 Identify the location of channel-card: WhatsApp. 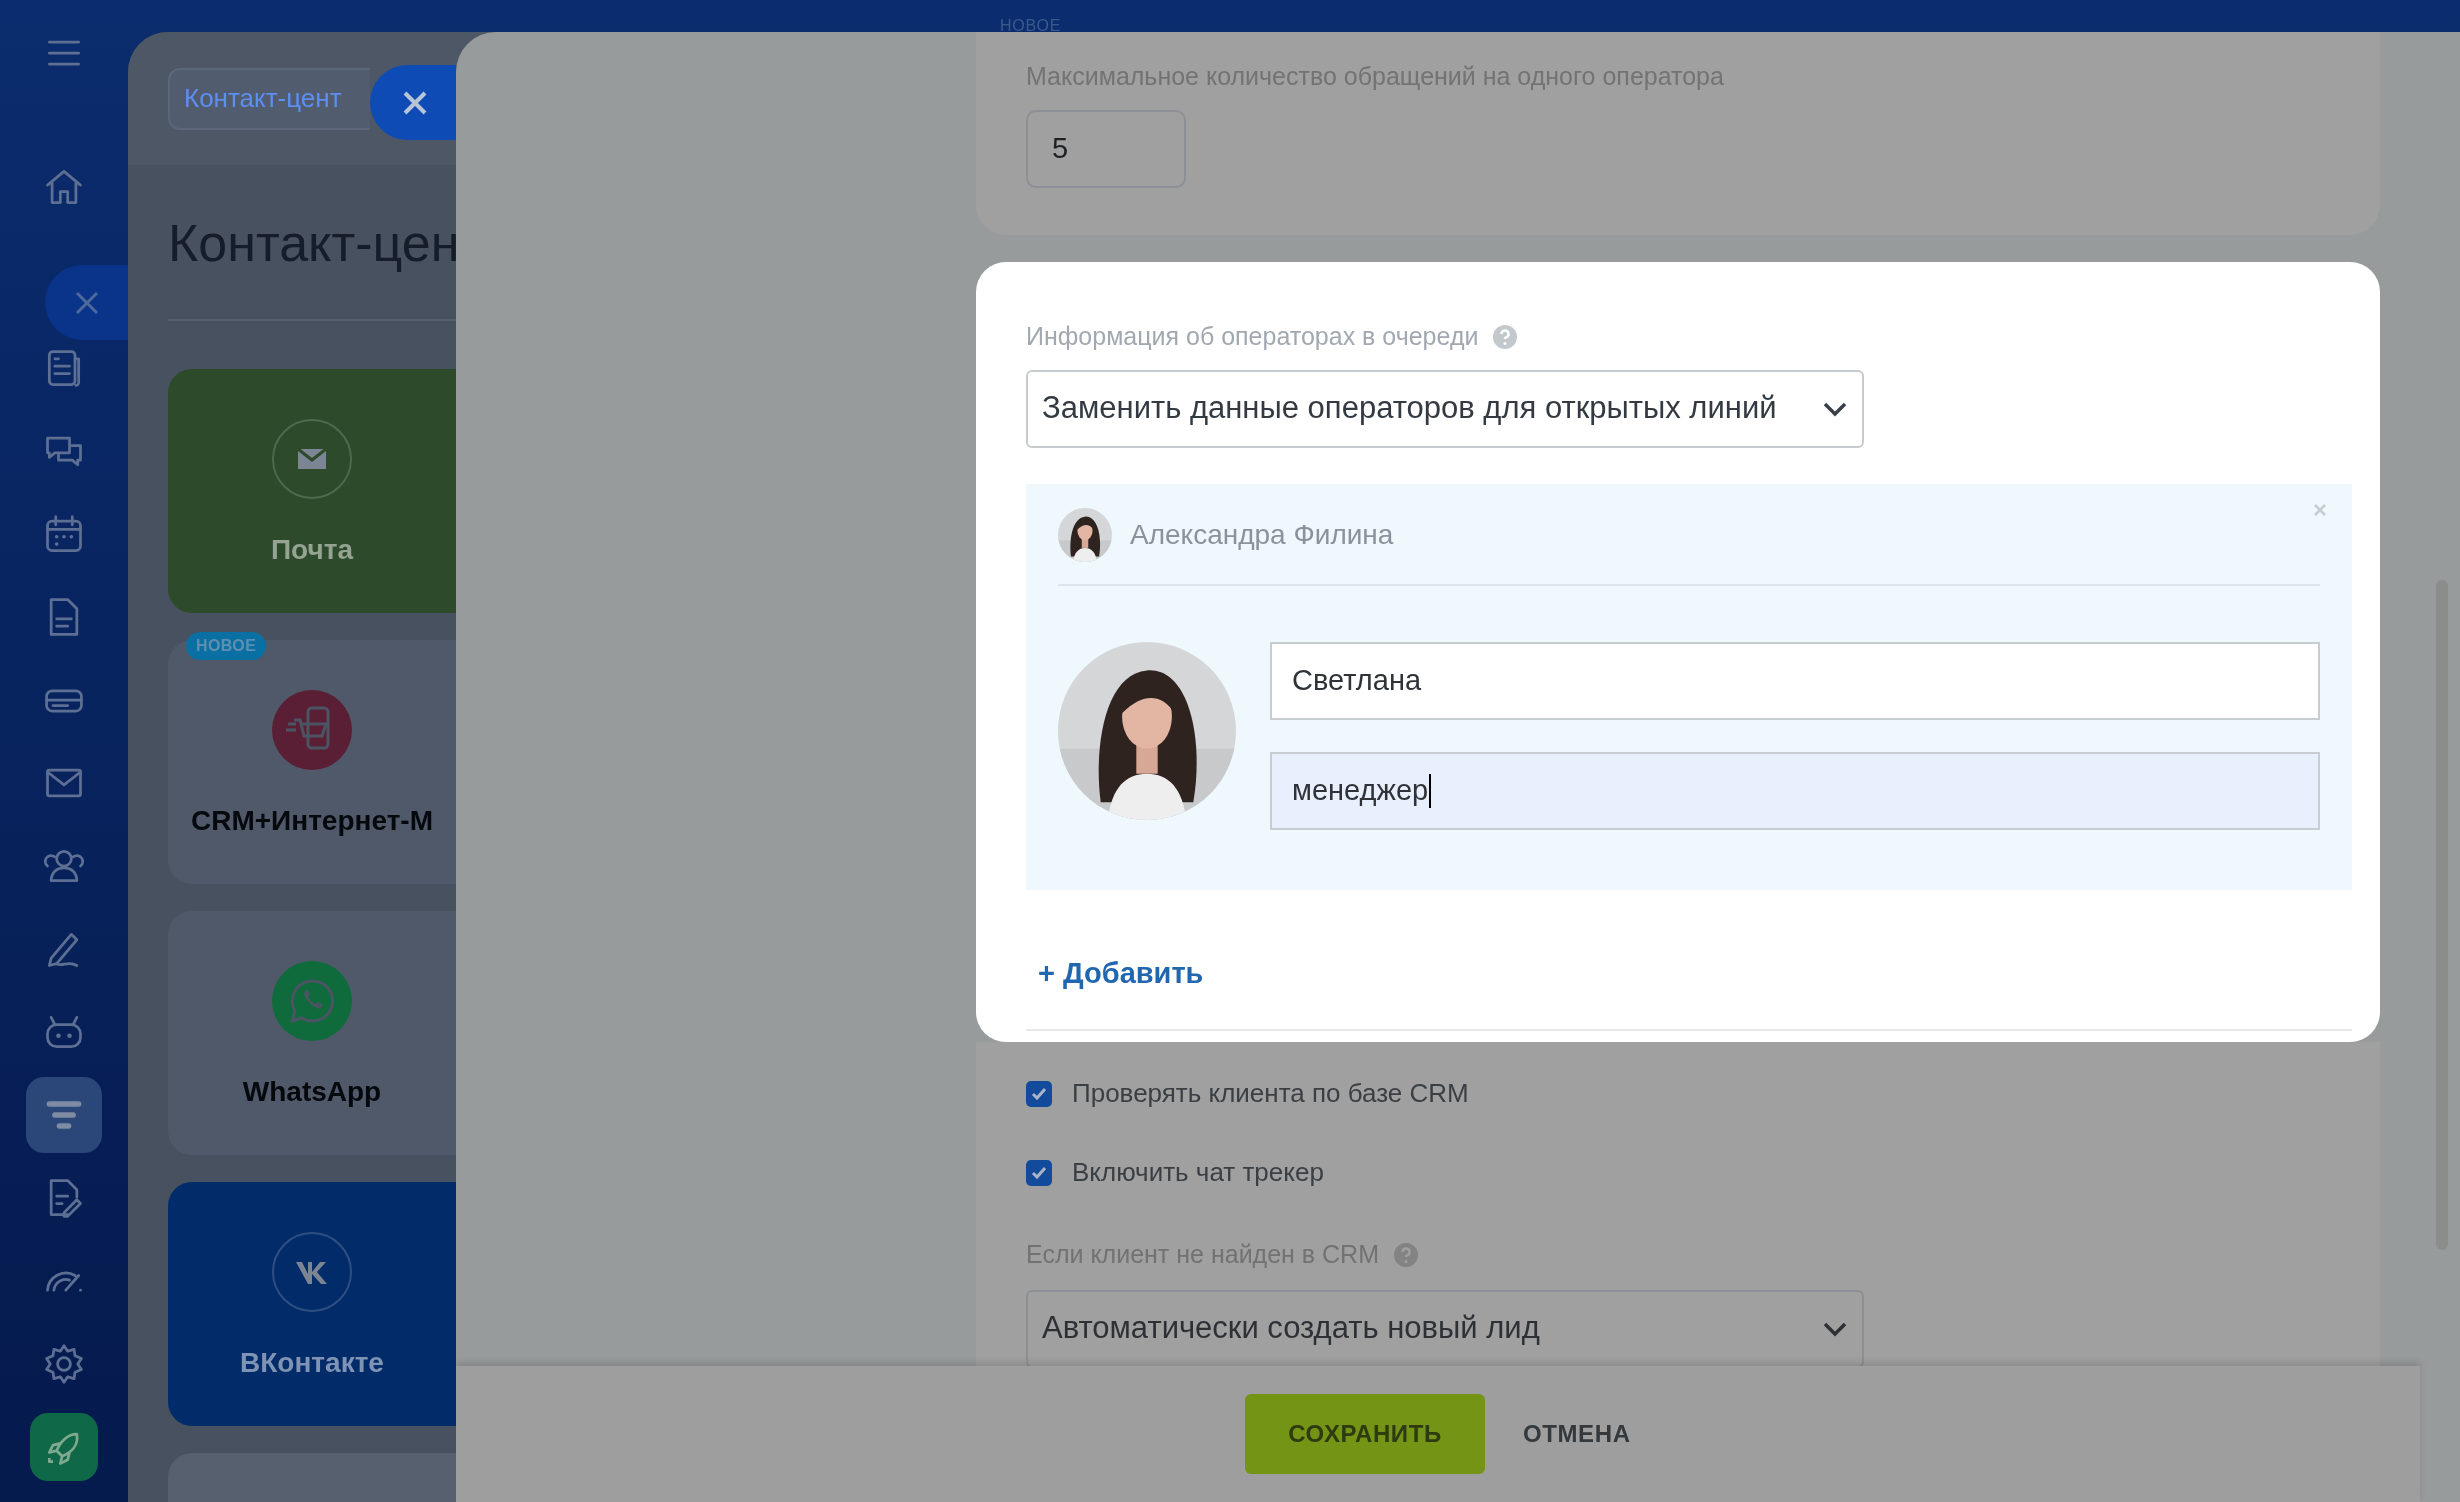
(312, 1033).